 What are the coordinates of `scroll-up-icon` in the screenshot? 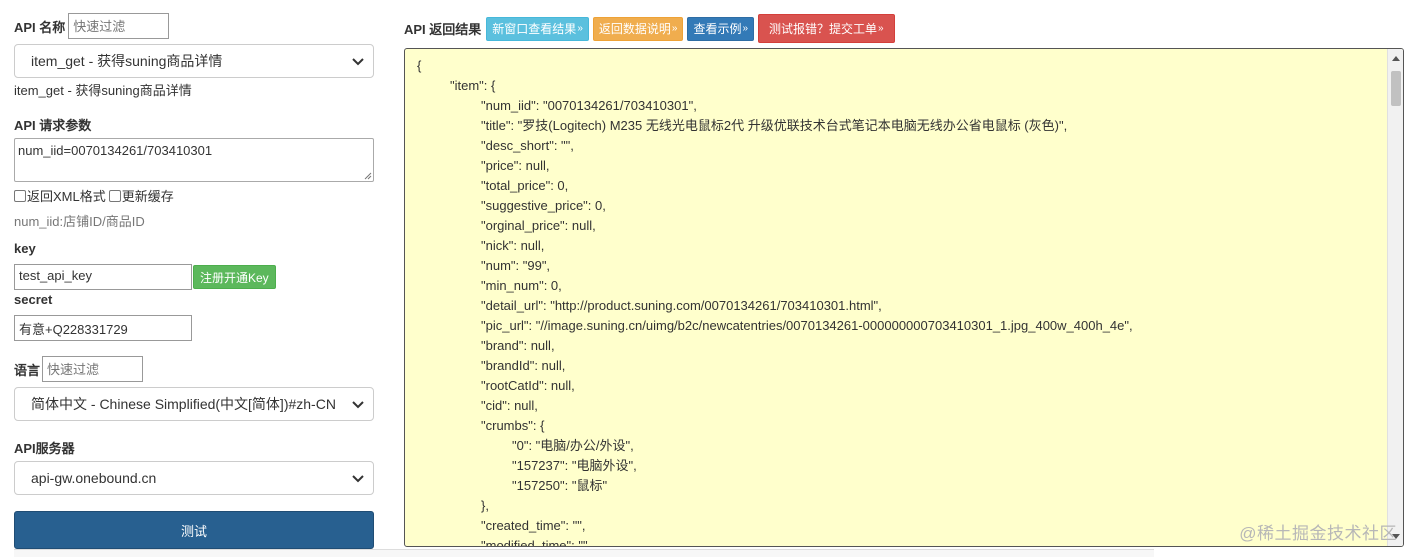 It's located at (1396, 58).